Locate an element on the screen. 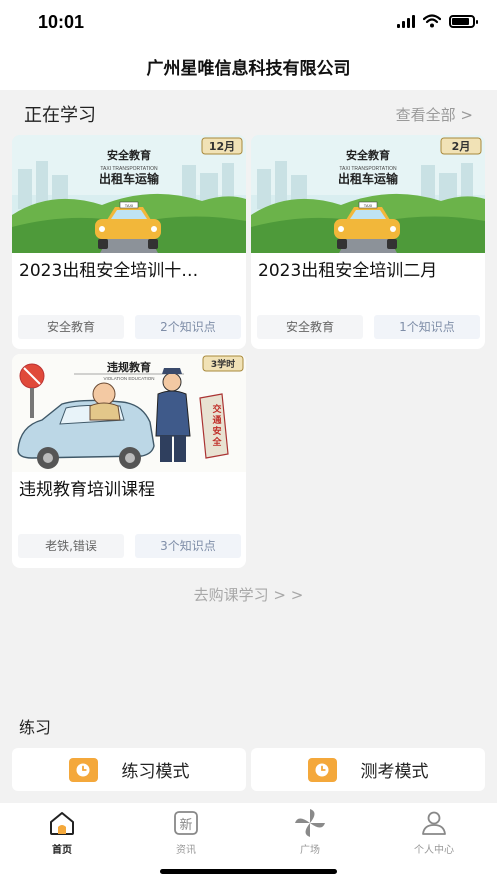  tab-square: 广场 is located at coordinates (310, 832).